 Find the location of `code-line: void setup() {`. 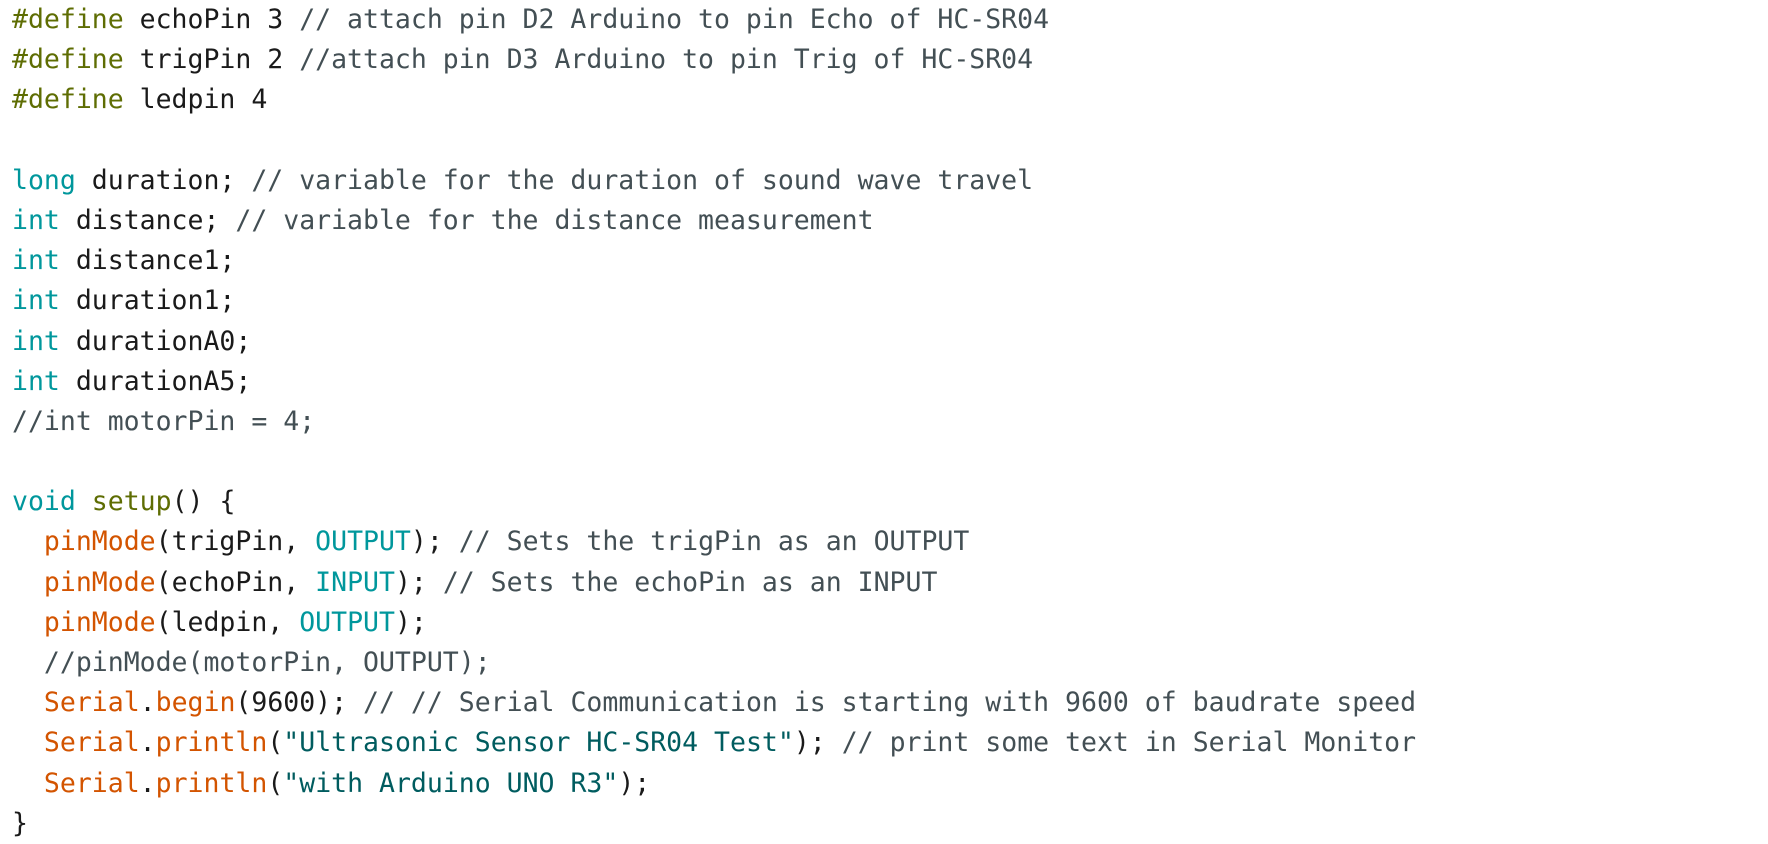

code-line: void setup() { is located at coordinates (887, 502).